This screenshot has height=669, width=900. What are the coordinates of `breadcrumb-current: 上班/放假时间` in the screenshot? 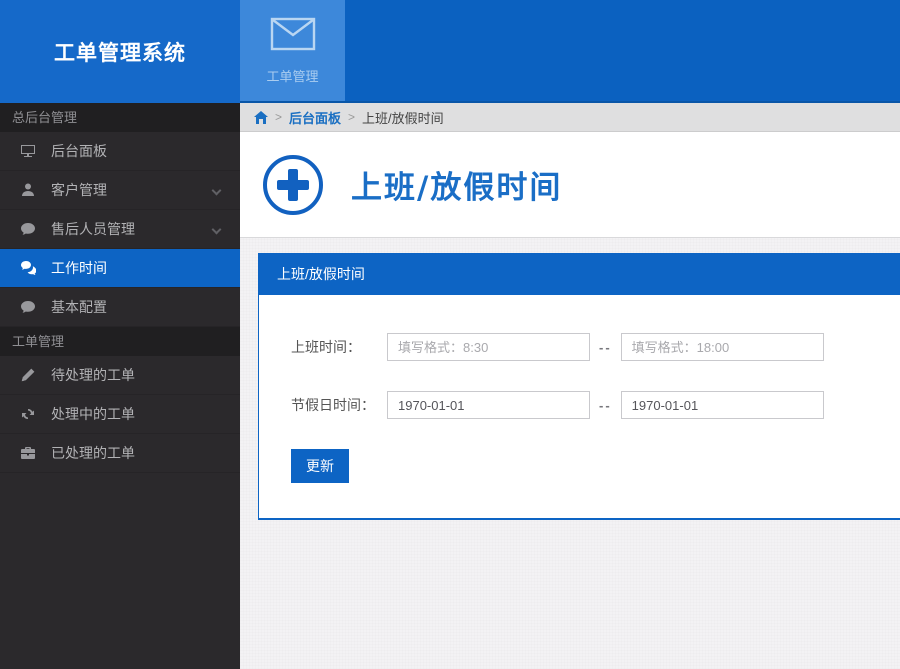 It's located at (403, 118).